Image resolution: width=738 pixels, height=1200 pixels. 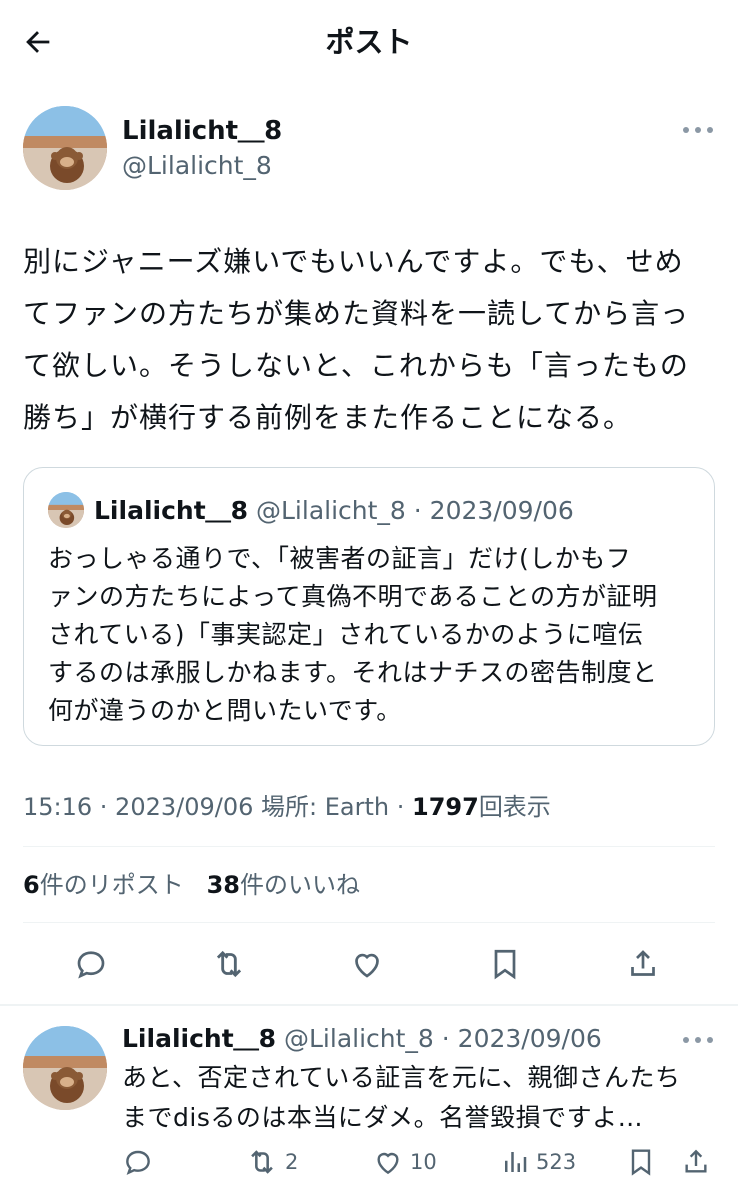 What do you see at coordinates (223, 885) in the screenshot?
I see `likes-count: 38` at bounding box center [223, 885].